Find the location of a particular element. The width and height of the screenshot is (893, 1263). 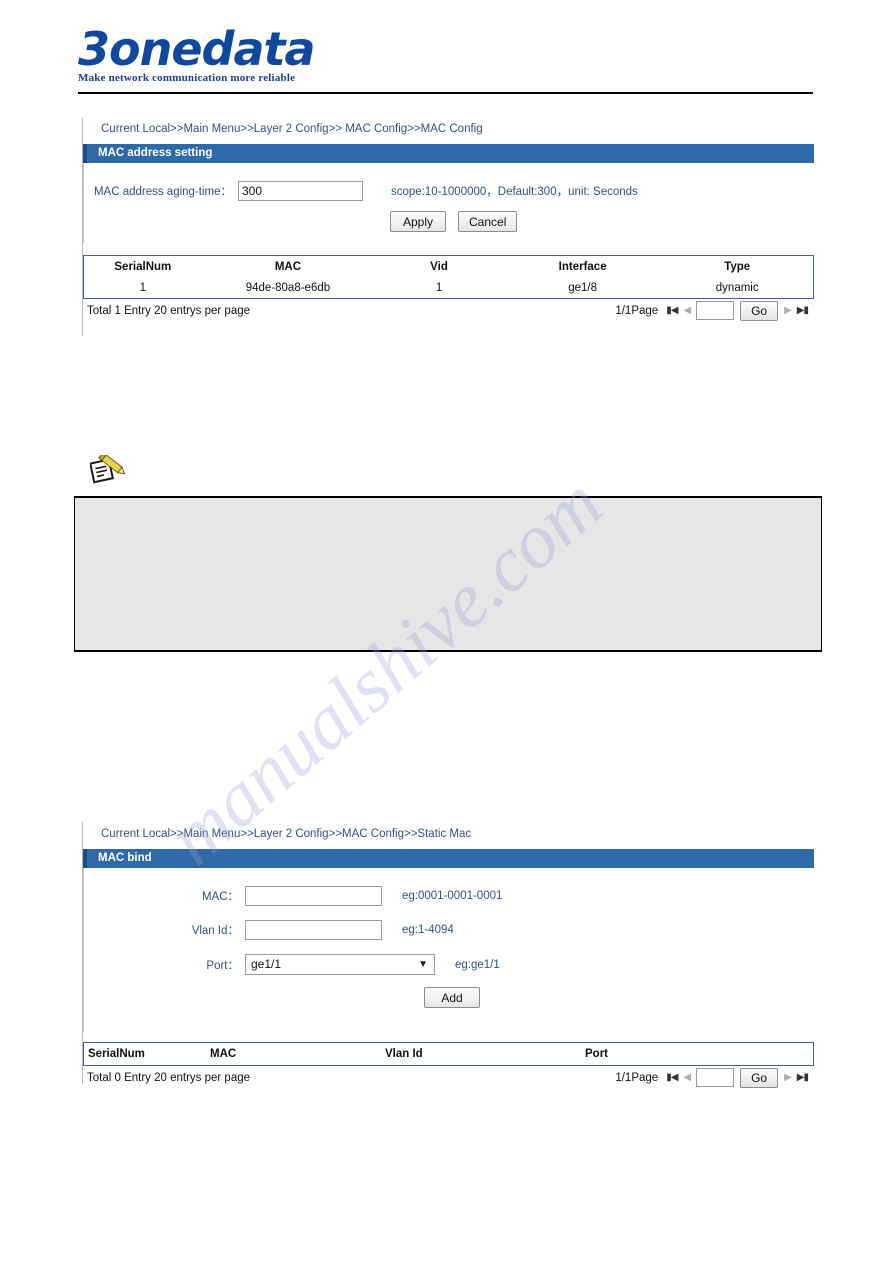

column-vid: Vid is located at coordinates (439, 267).